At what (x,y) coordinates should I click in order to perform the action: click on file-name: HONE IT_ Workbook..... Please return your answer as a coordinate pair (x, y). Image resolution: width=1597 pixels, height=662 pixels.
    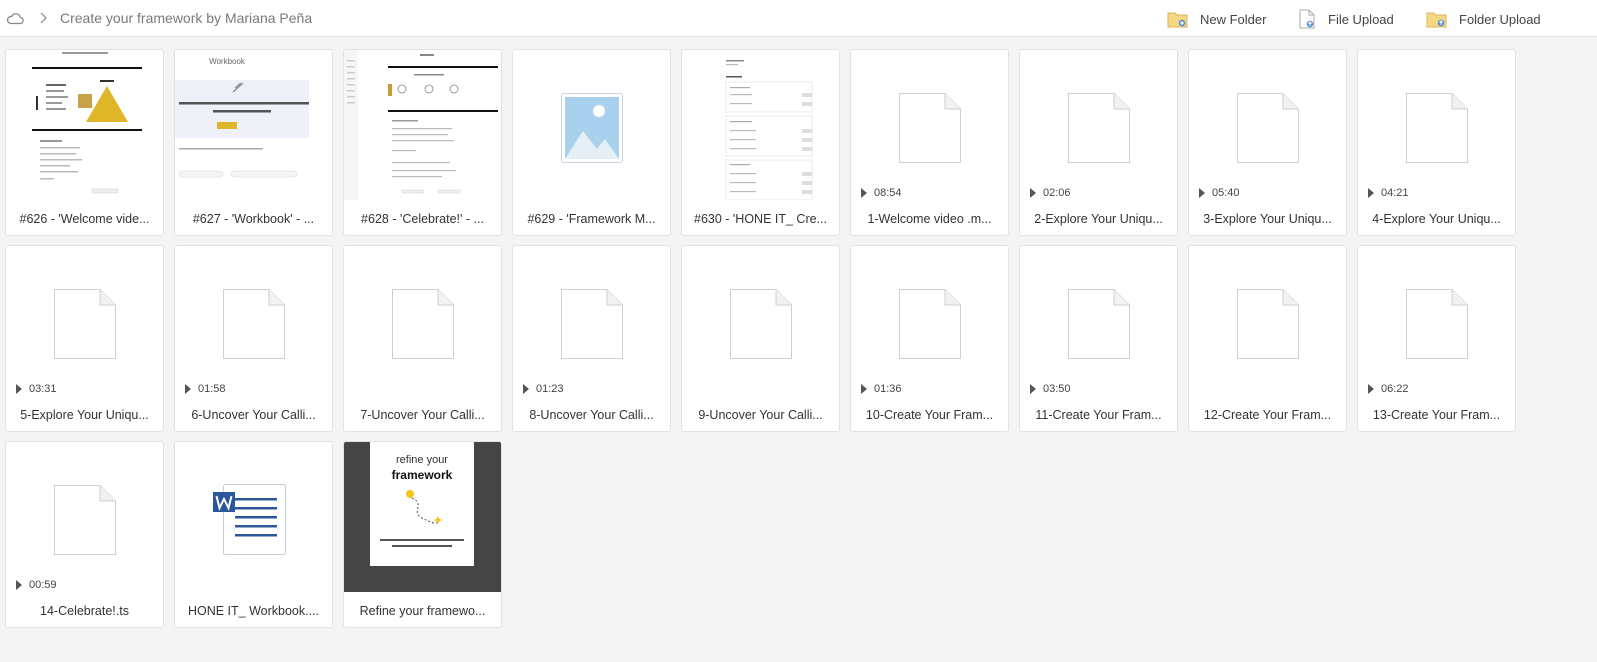
    Looking at the image, I should click on (253, 611).